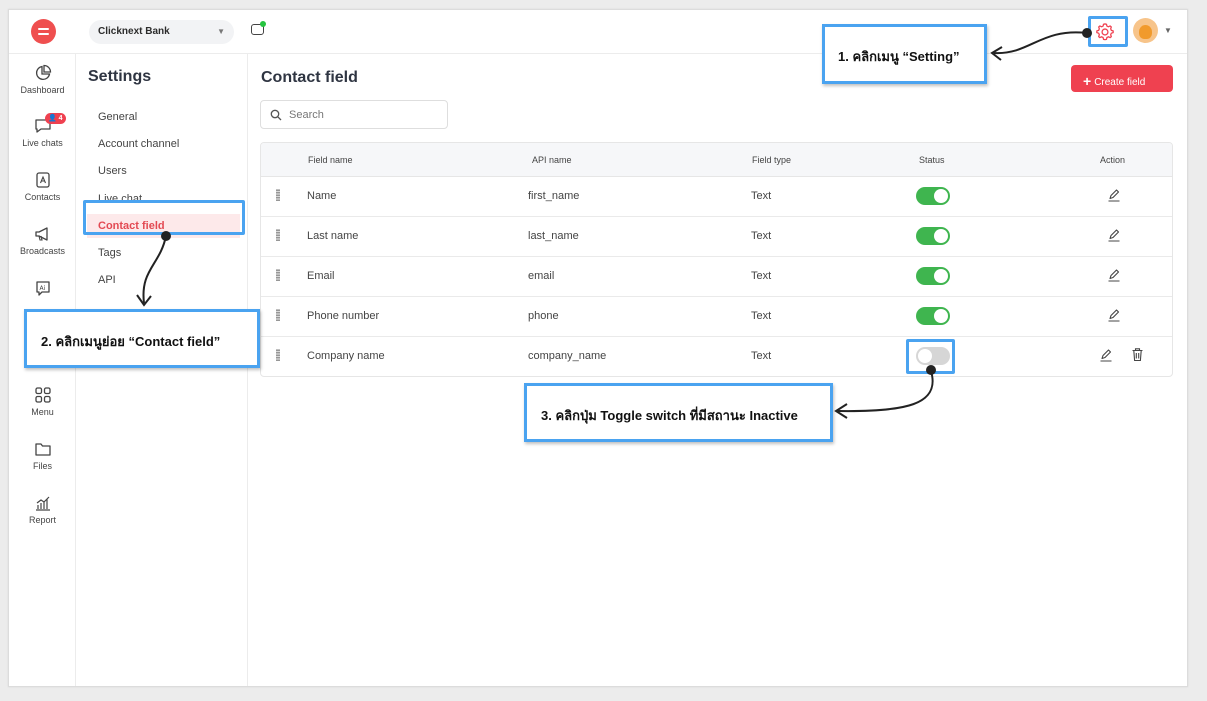 This screenshot has height=701, width=1207. What do you see at coordinates (567, 356) in the screenshot?
I see `api-name-cell: company_name` at bounding box center [567, 356].